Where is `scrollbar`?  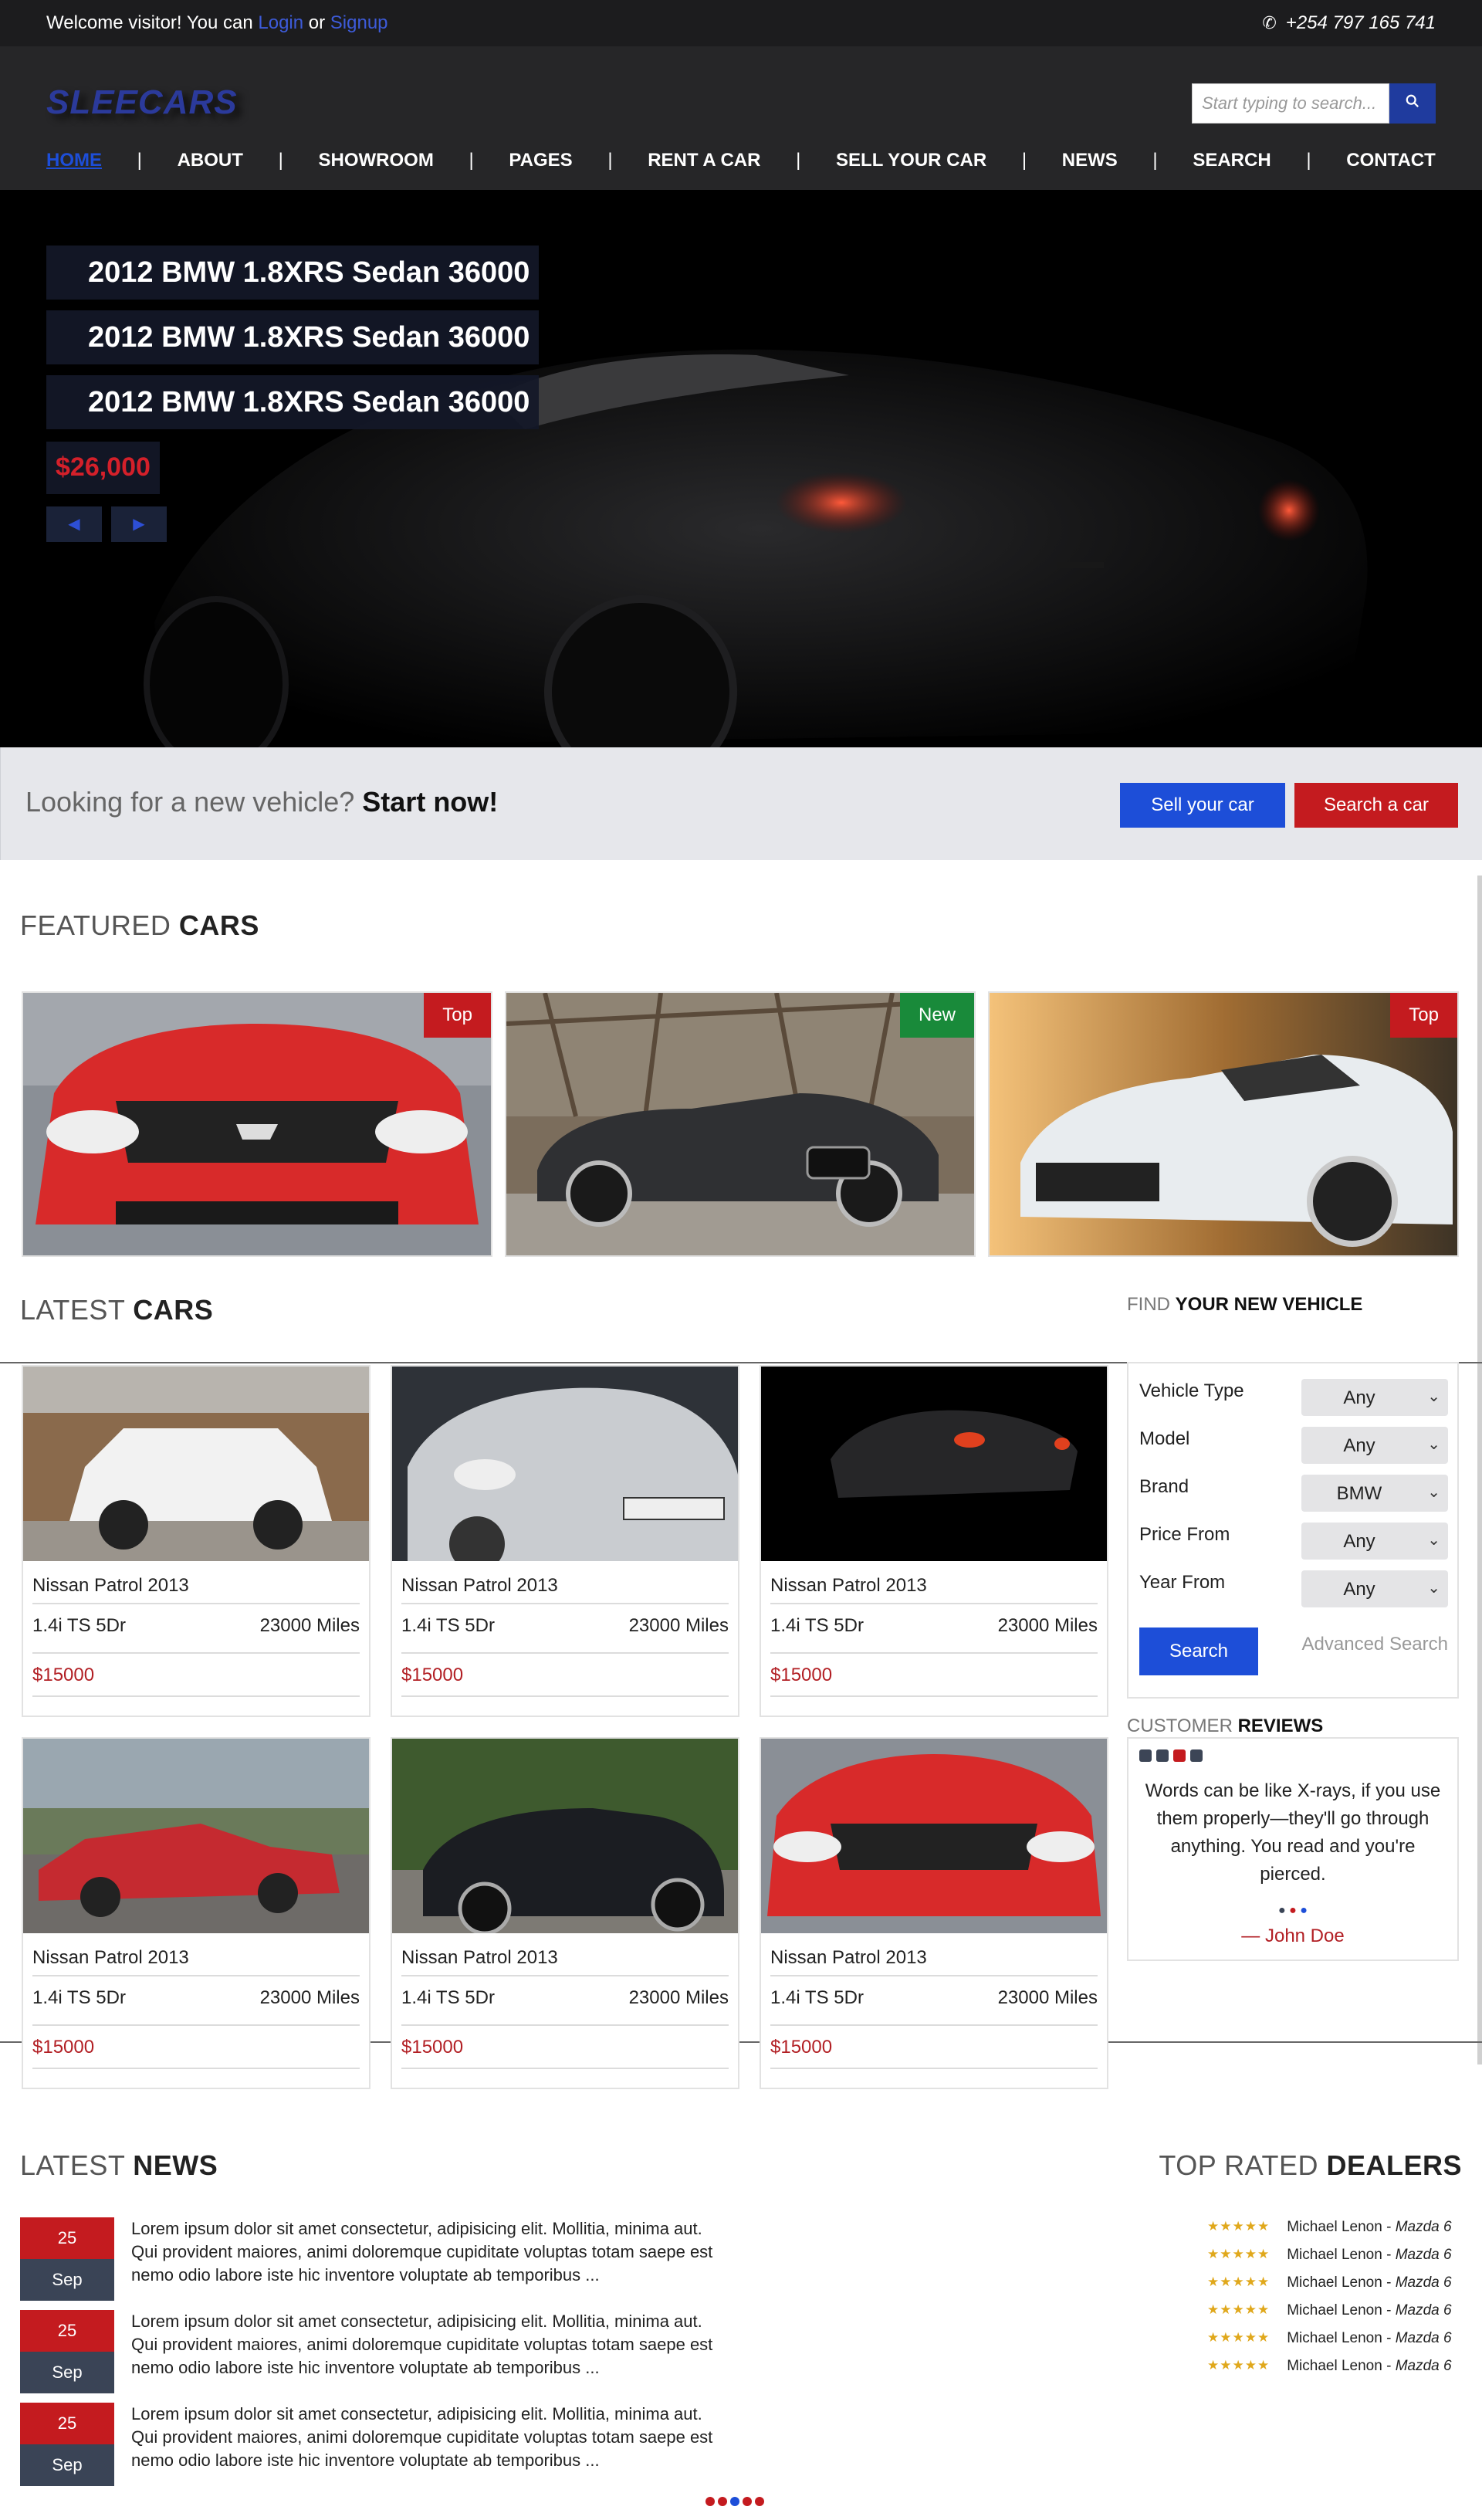 scrollbar is located at coordinates (1479, 1470).